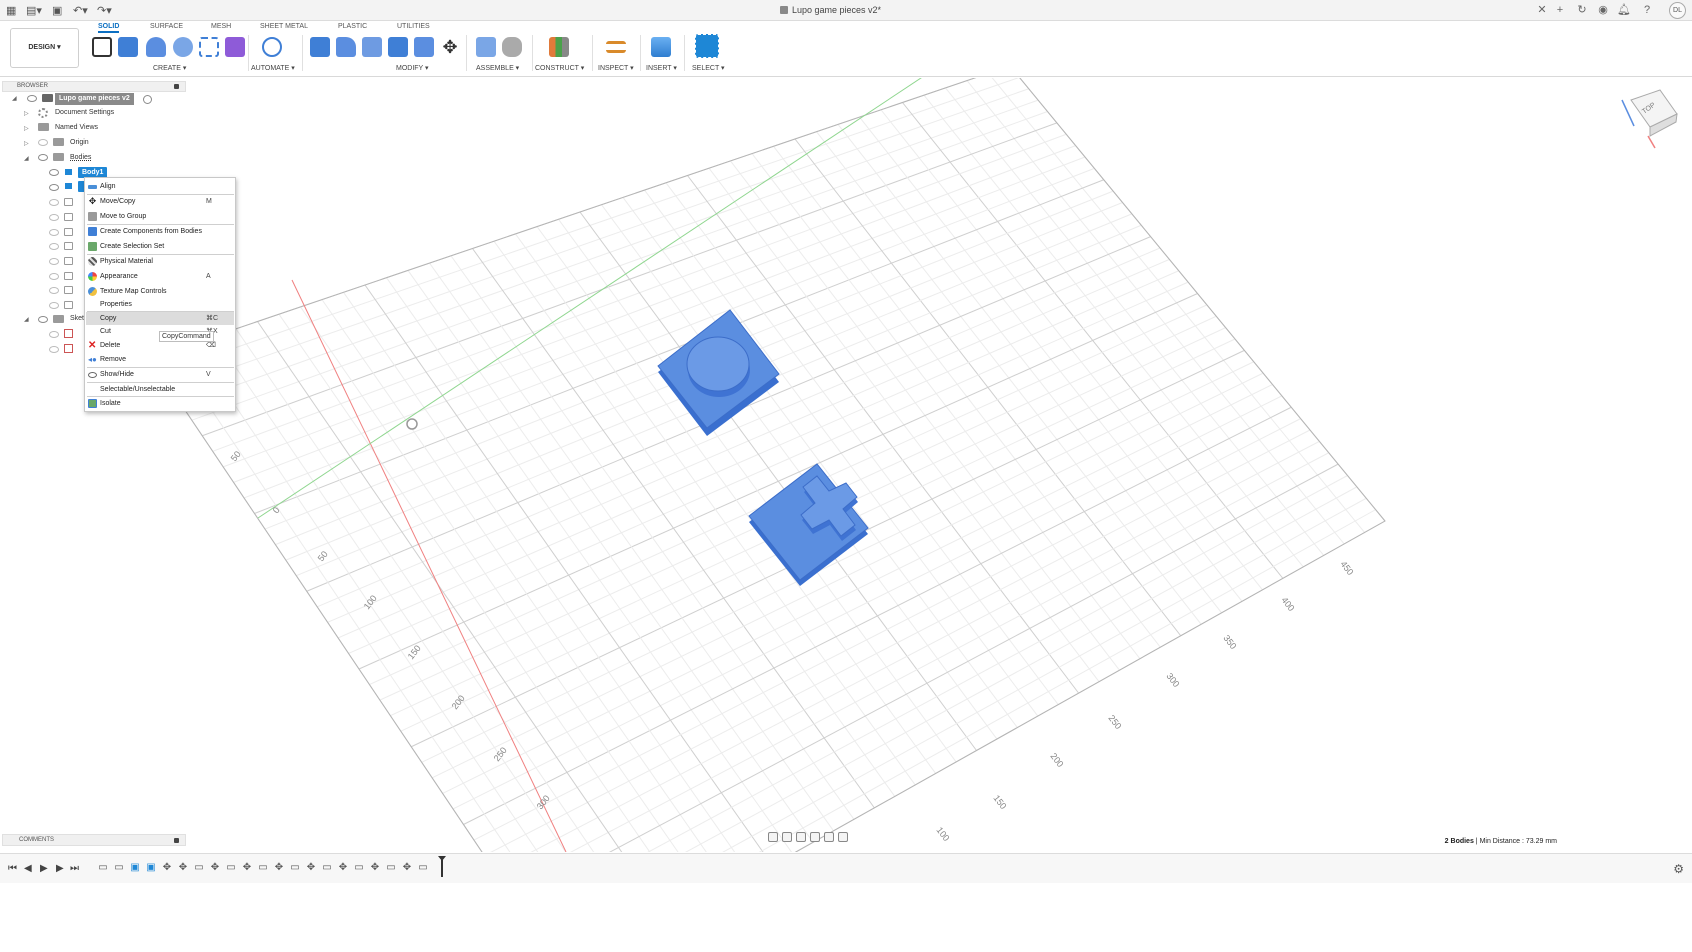 This screenshot has height=952, width=1692. Describe the element at coordinates (160, 216) in the screenshot. I see `menu-move-to-group: Move to Group` at that location.